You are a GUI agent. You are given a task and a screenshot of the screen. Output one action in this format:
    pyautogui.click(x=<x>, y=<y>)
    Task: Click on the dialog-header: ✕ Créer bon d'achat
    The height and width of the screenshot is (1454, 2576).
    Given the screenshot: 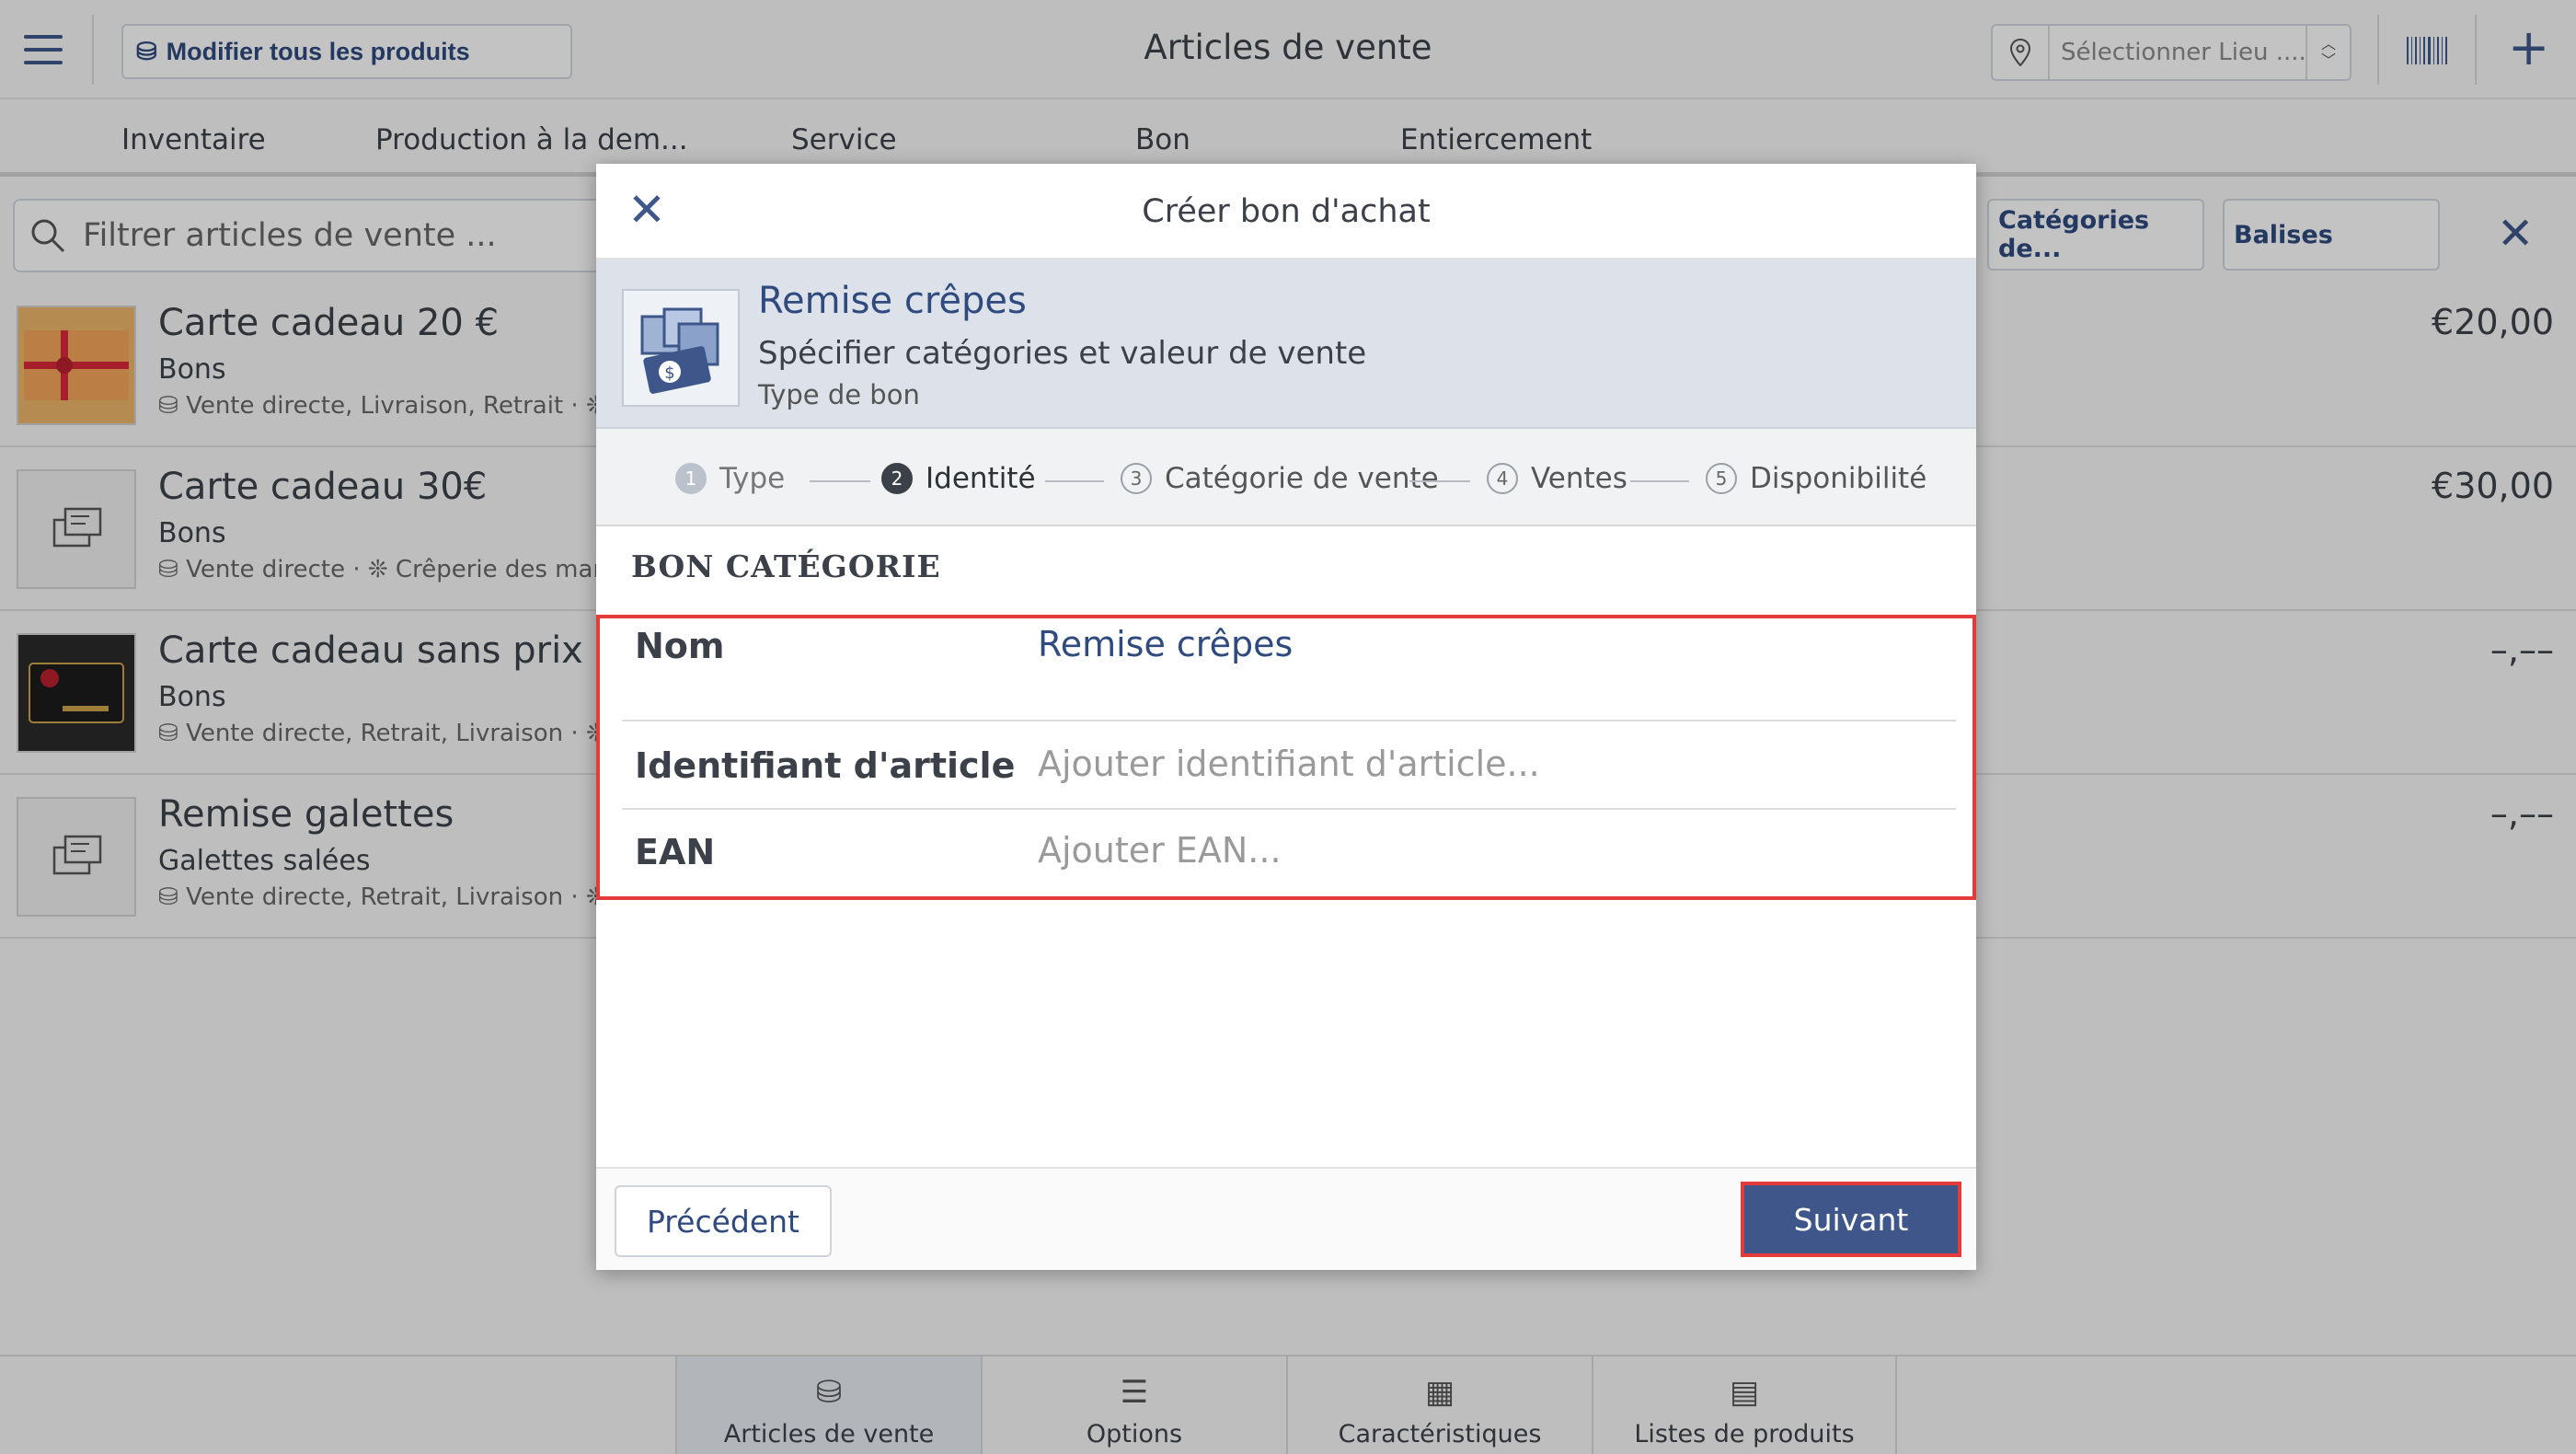 What is the action you would take?
    pyautogui.click(x=1286, y=212)
    